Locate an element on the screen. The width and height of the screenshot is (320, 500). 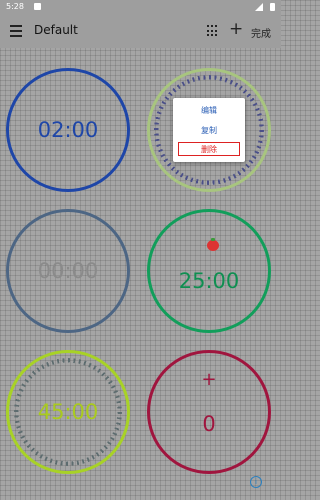
add-icon: + is located at coordinates (236, 29).